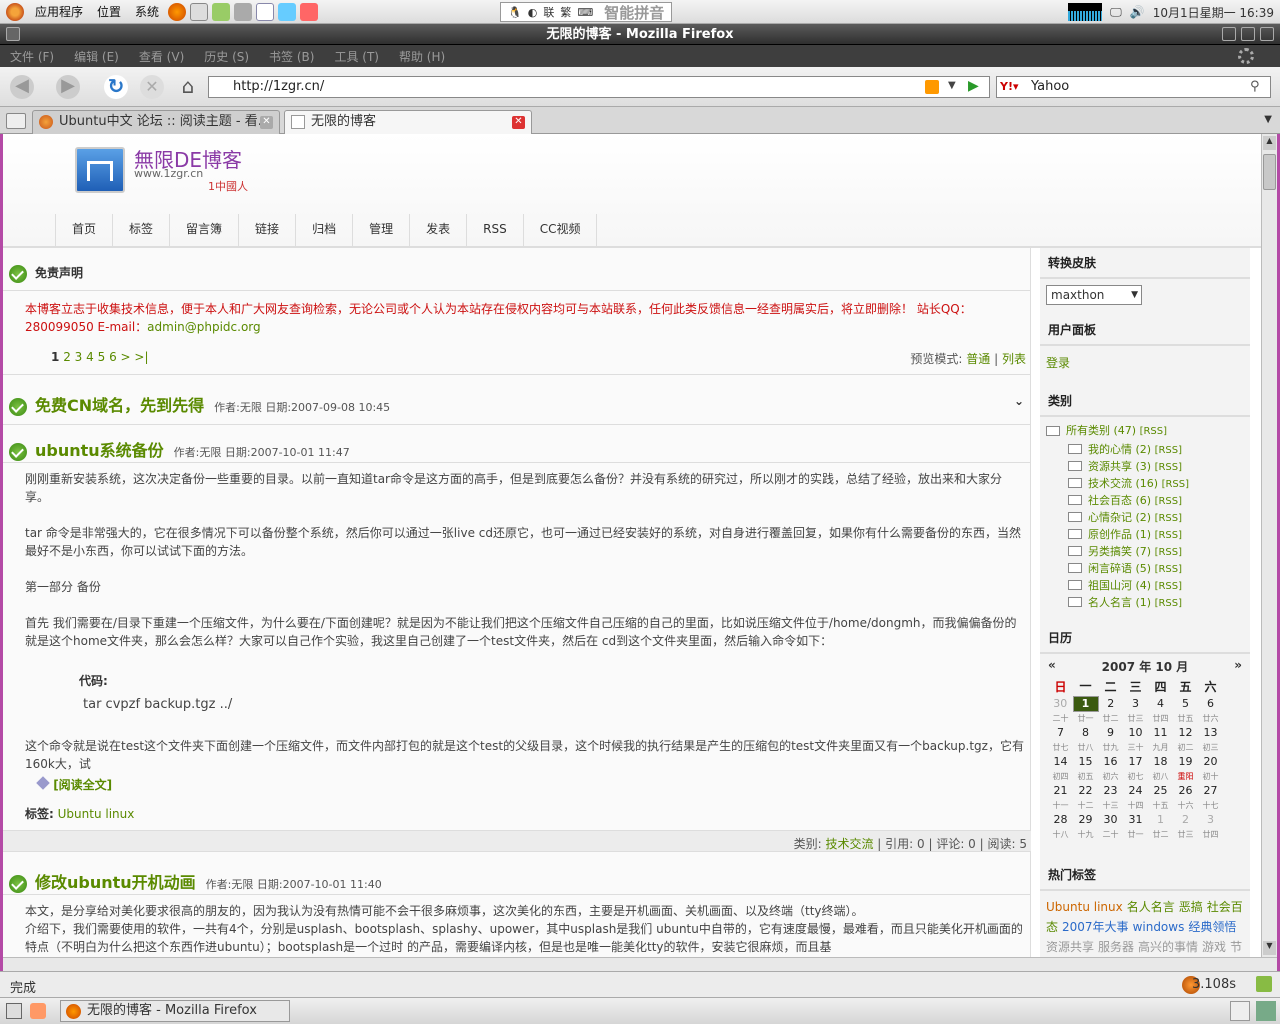  Describe the element at coordinates (1145, 551) in the screenshot. I see `category-item: 另类搞笑 (7) [RSS]` at that location.